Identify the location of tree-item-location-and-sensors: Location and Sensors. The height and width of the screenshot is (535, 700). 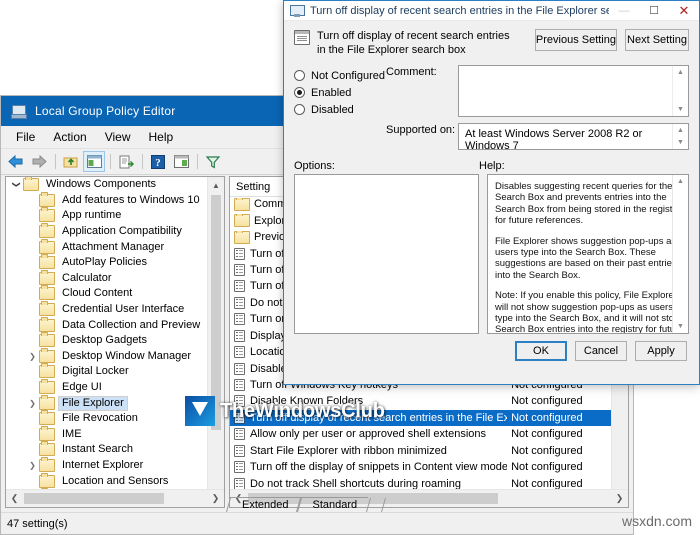
(107, 480).